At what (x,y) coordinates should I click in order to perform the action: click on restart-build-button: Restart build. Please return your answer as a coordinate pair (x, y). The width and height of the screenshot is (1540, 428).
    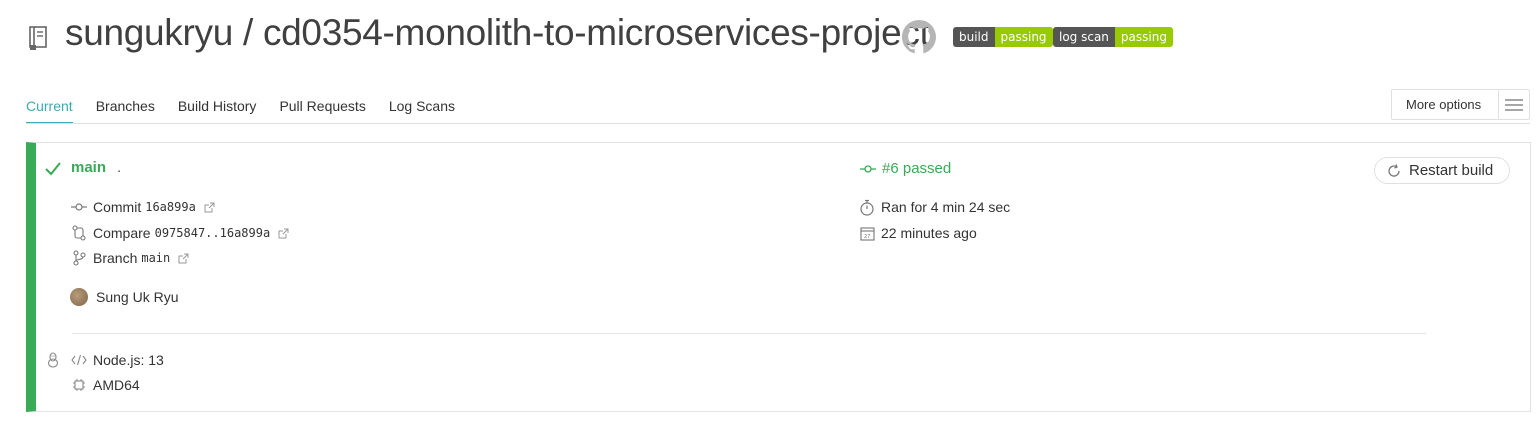
    Looking at the image, I should click on (1442, 170).